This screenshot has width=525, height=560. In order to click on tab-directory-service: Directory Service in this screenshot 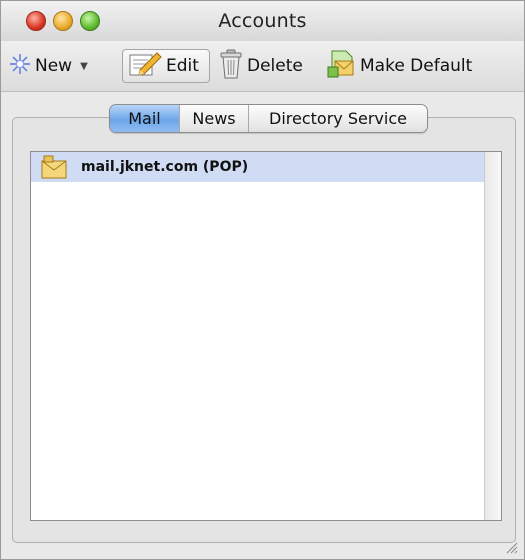, I will do `click(338, 118)`.